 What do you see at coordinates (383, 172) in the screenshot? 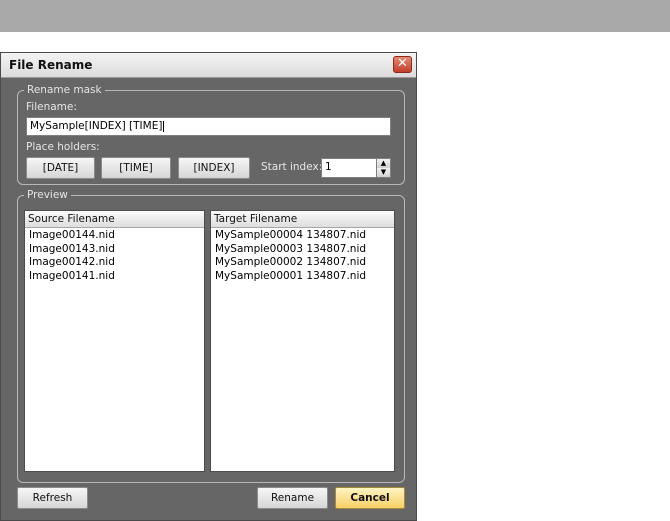
I see `spin-down-icon: ▼` at bounding box center [383, 172].